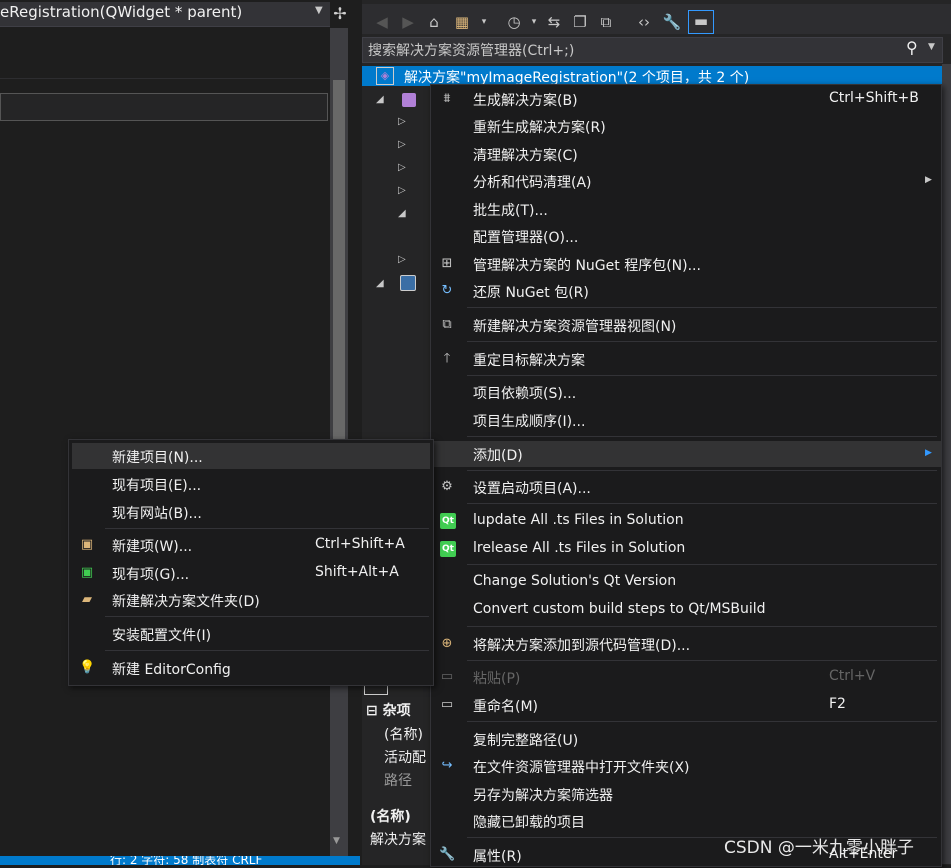  Describe the element at coordinates (251, 634) in the screenshot. I see `menu-item-install-config: 安装配置文件(I)` at that location.